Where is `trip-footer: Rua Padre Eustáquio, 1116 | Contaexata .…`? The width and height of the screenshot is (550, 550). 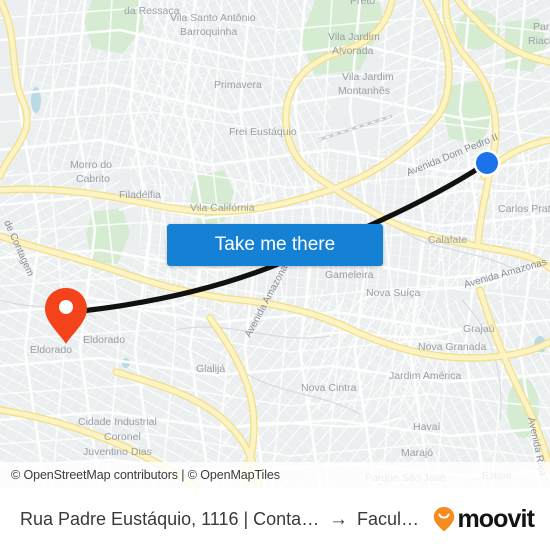
trip-footer: Rua Padre Eustáquio, 1116 | Contaexata .… is located at coordinates (275, 519).